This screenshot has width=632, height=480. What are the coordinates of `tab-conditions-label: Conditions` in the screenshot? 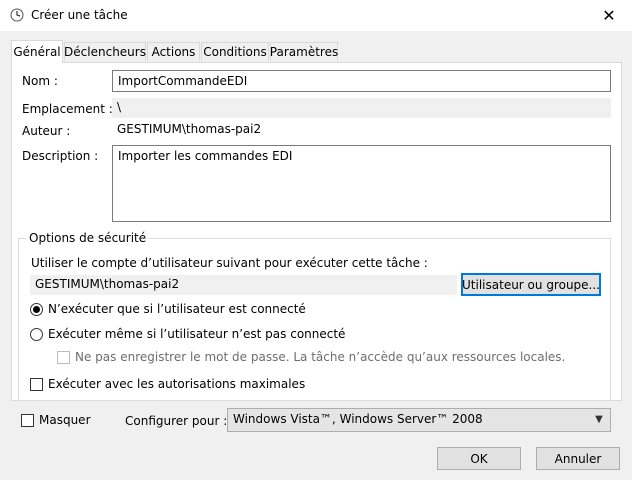 It's located at (235, 52).